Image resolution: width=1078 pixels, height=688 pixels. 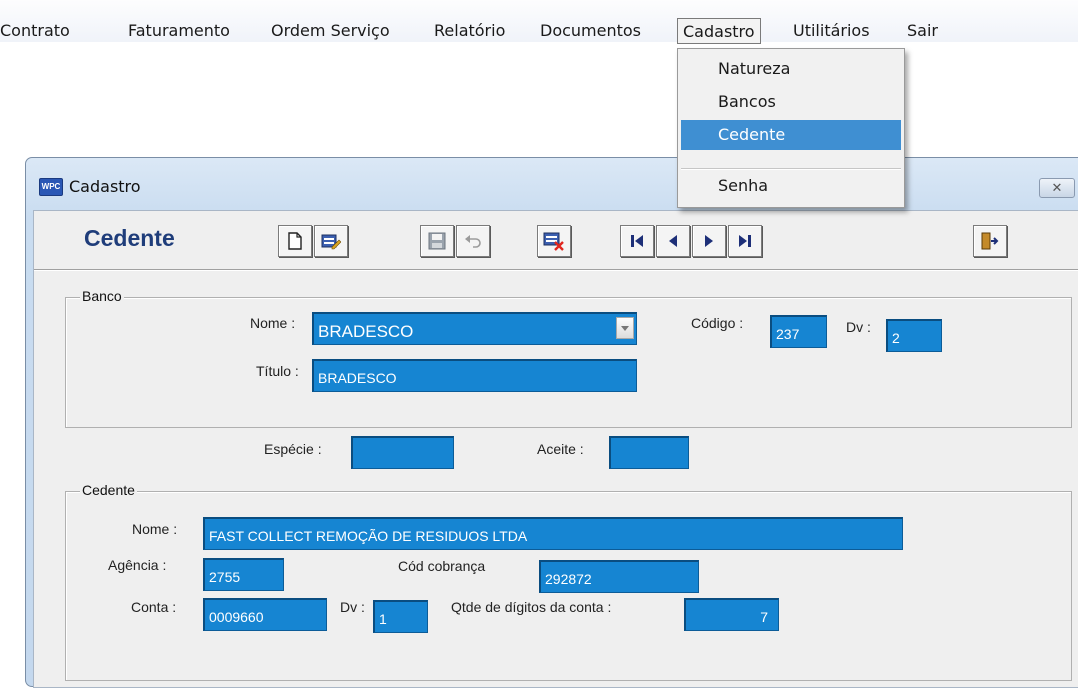 I want to click on toolbar-separator, so click(x=556, y=270).